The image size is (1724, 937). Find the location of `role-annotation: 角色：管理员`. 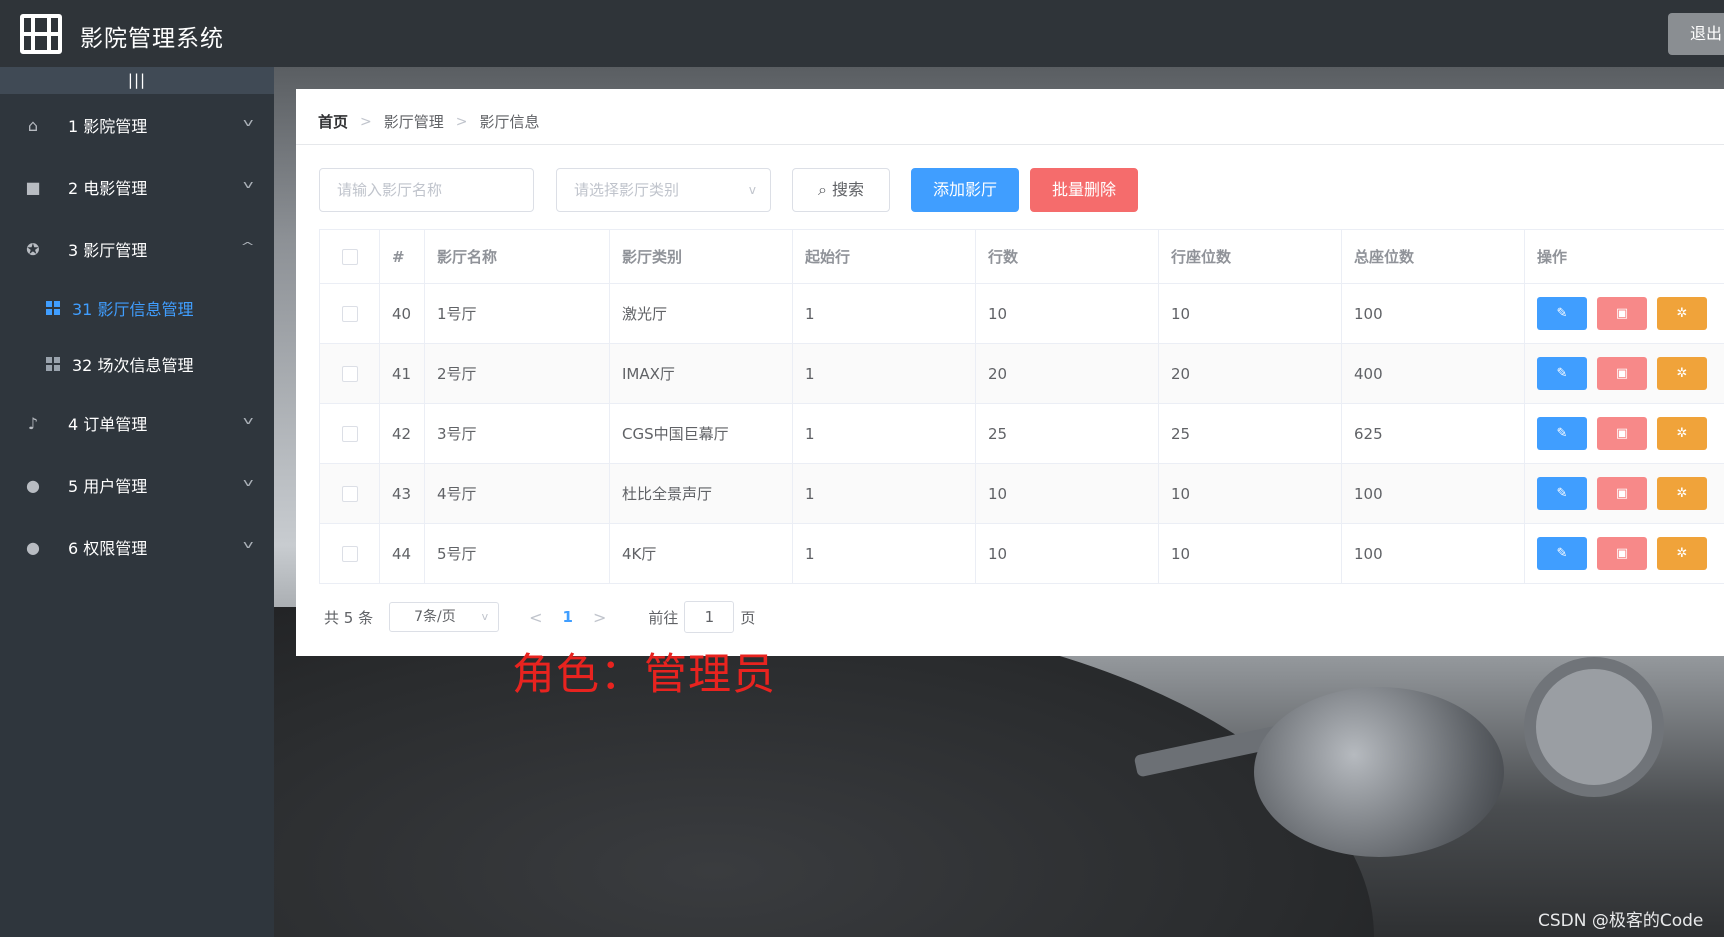

role-annotation: 角色：管理员 is located at coordinates (644, 675).